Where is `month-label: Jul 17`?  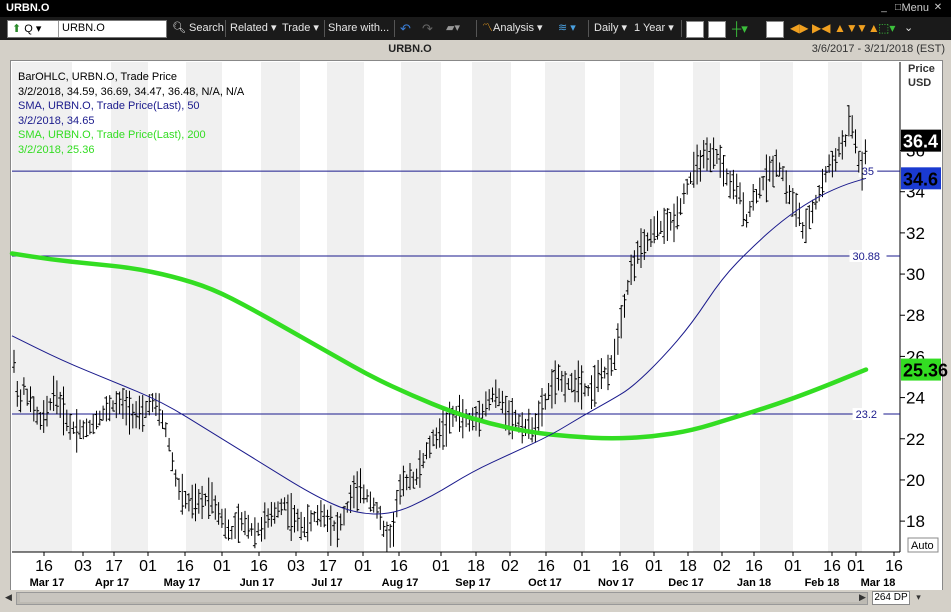
month-label: Jul 17 is located at coordinates (326, 583).